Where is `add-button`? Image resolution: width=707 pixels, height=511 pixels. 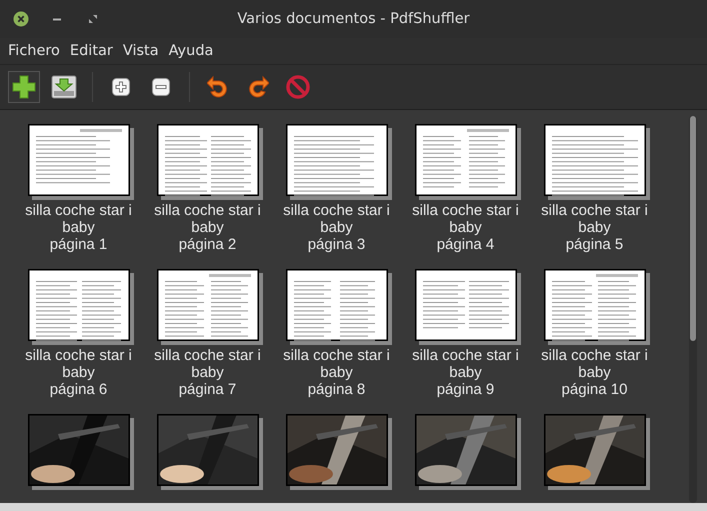
add-button is located at coordinates (24, 87).